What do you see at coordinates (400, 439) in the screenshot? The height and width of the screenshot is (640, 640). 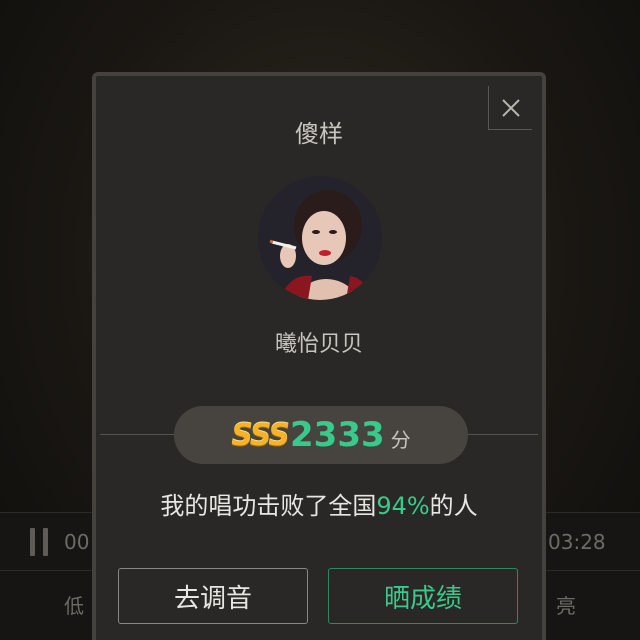 I see `score-unit: 分` at bounding box center [400, 439].